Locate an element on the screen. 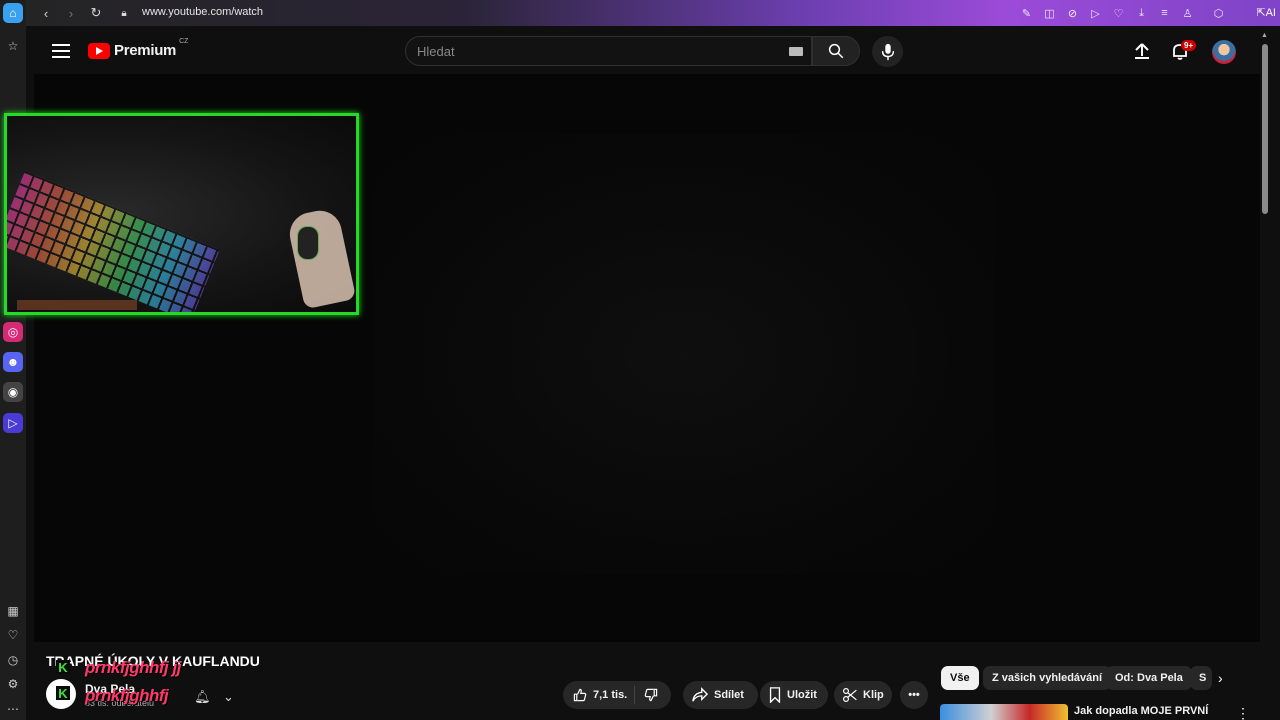 The height and width of the screenshot is (720, 1280). share-button: Sdílet is located at coordinates (720, 695).